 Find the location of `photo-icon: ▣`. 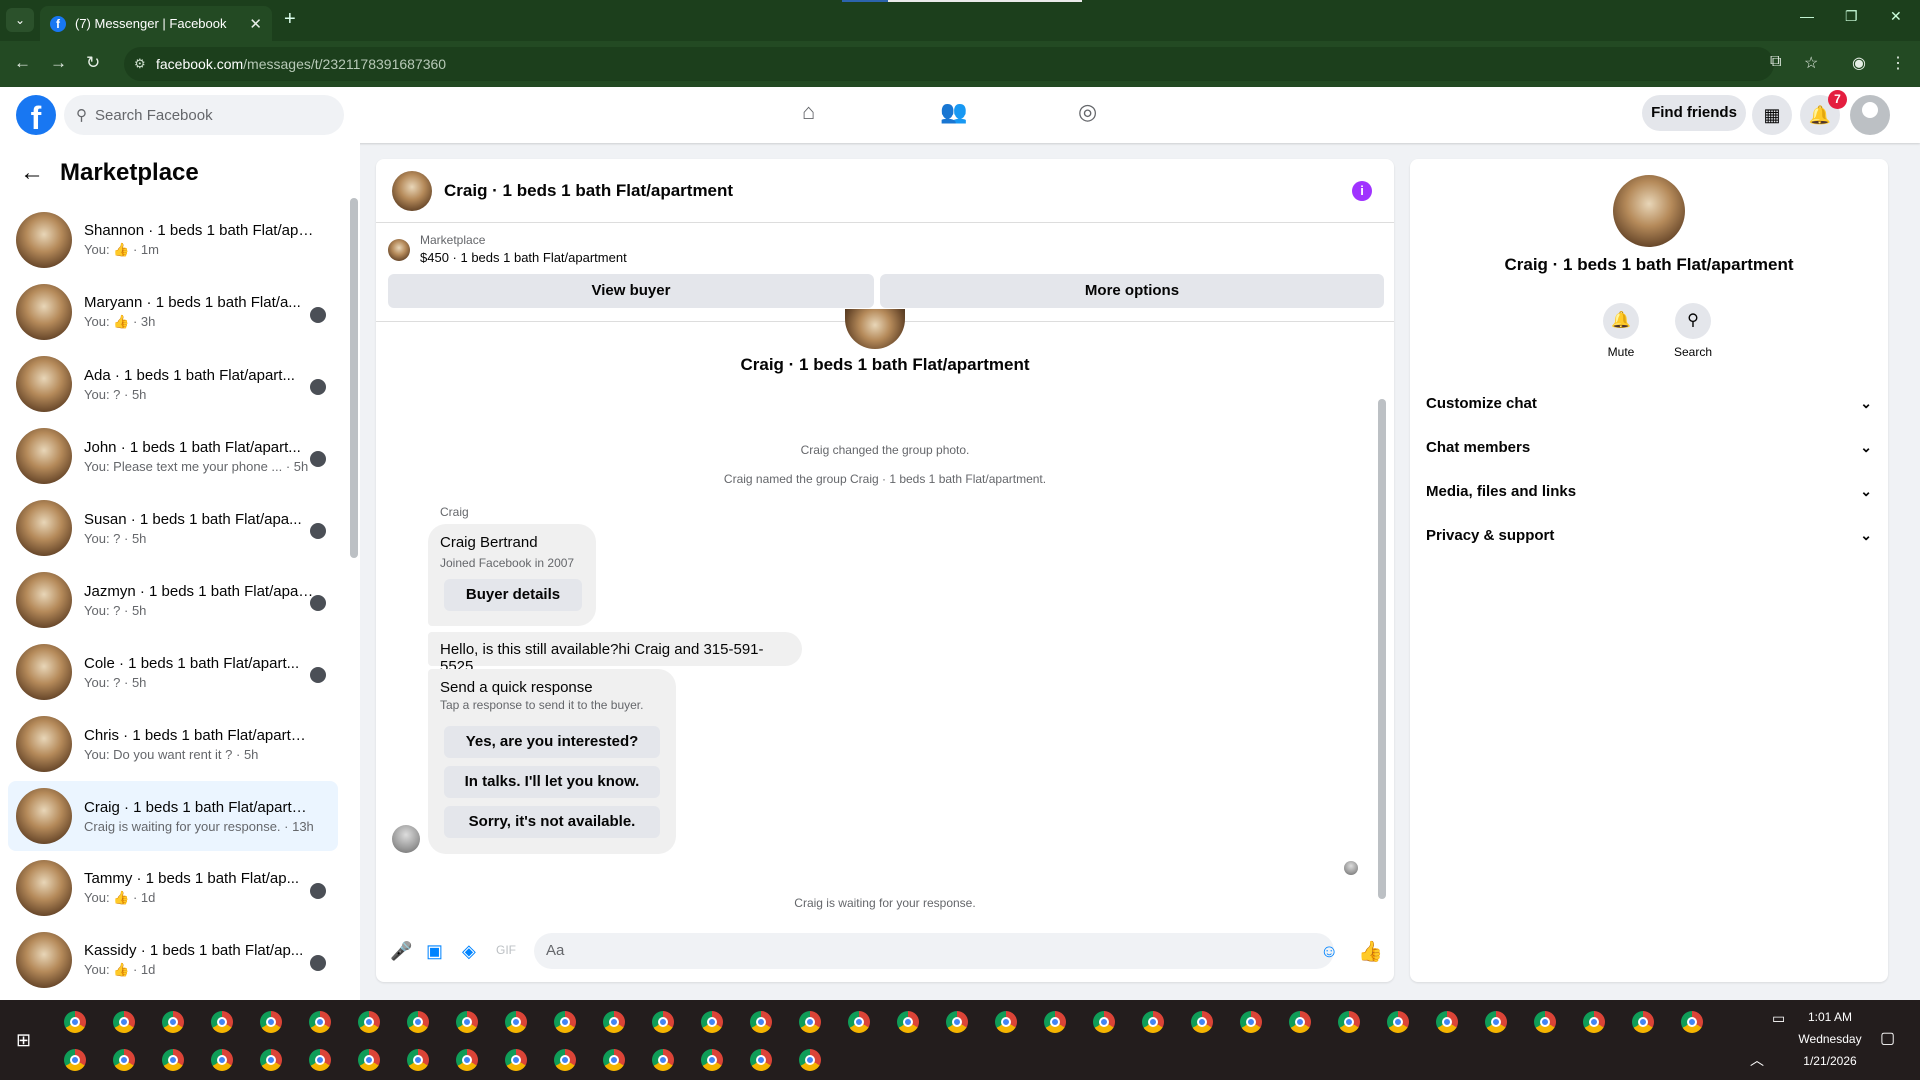

photo-icon: ▣ is located at coordinates (434, 951).